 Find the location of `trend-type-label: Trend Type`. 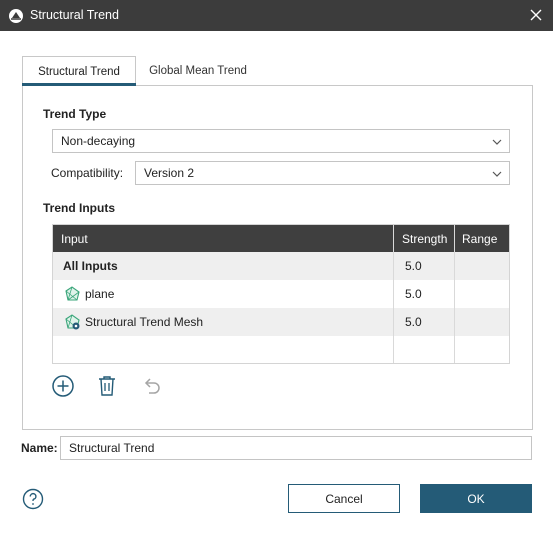

trend-type-label: Trend Type is located at coordinates (75, 114).